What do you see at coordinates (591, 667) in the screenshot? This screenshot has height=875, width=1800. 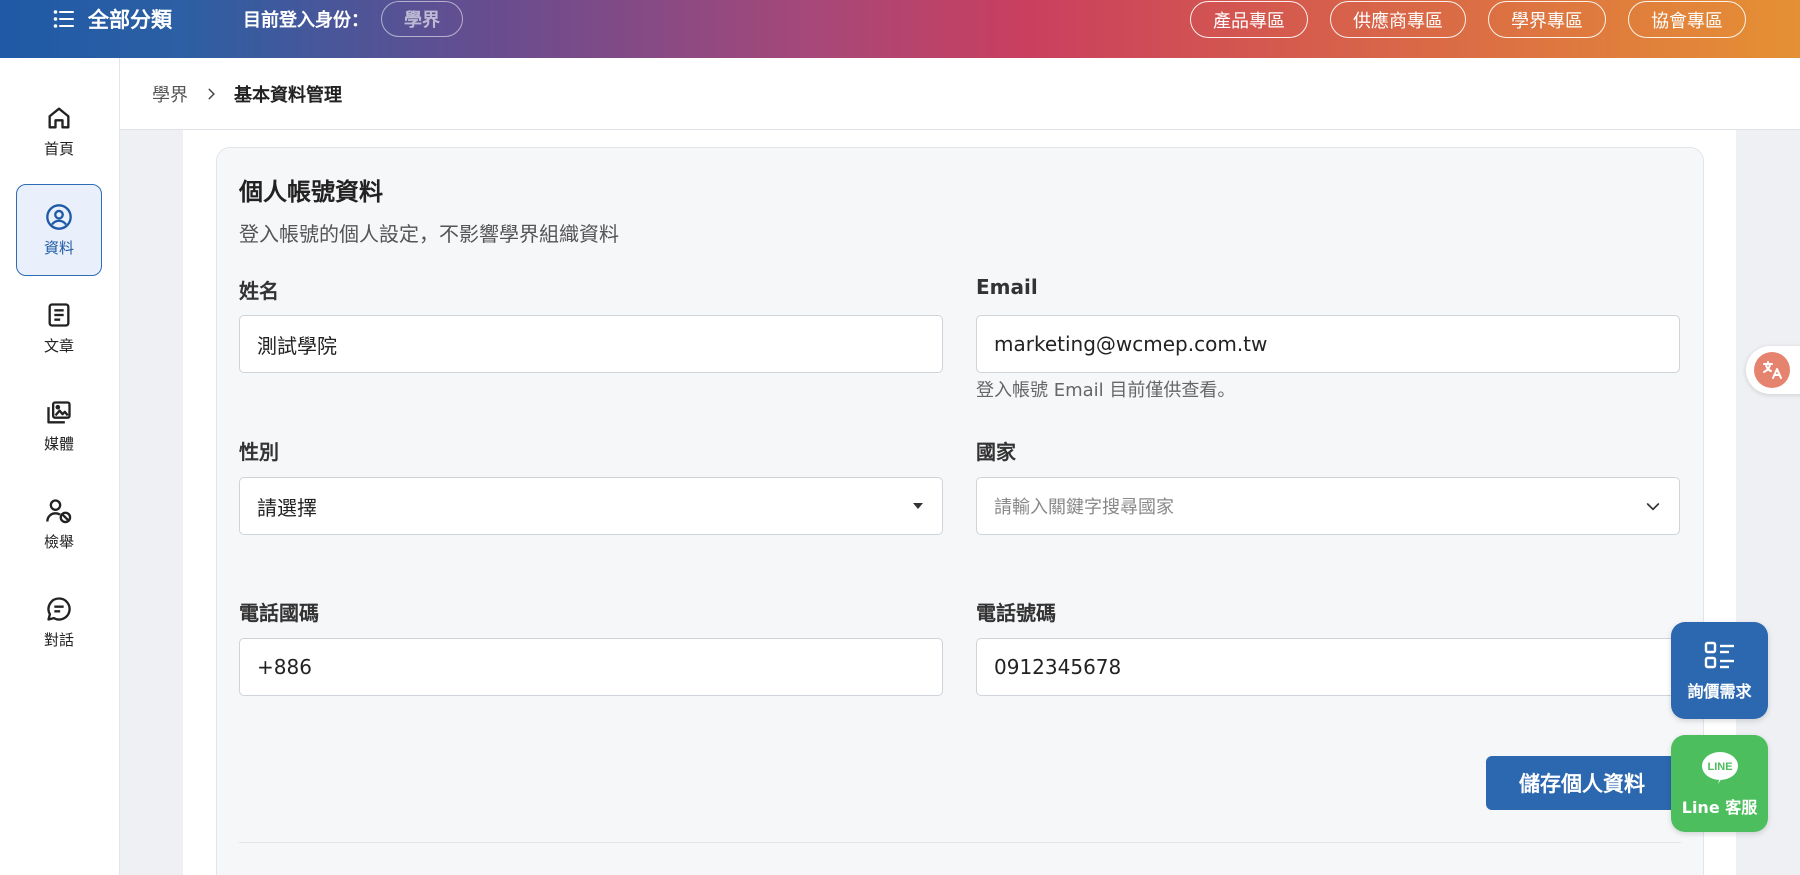 I see `phone-code-field: +886` at bounding box center [591, 667].